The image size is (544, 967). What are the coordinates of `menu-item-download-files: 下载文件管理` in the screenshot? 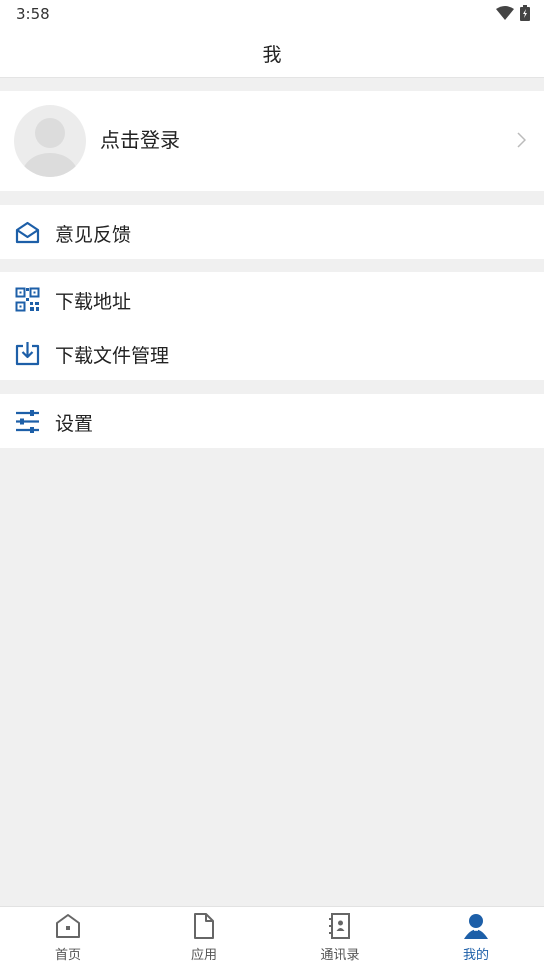 It's located at (272, 353).